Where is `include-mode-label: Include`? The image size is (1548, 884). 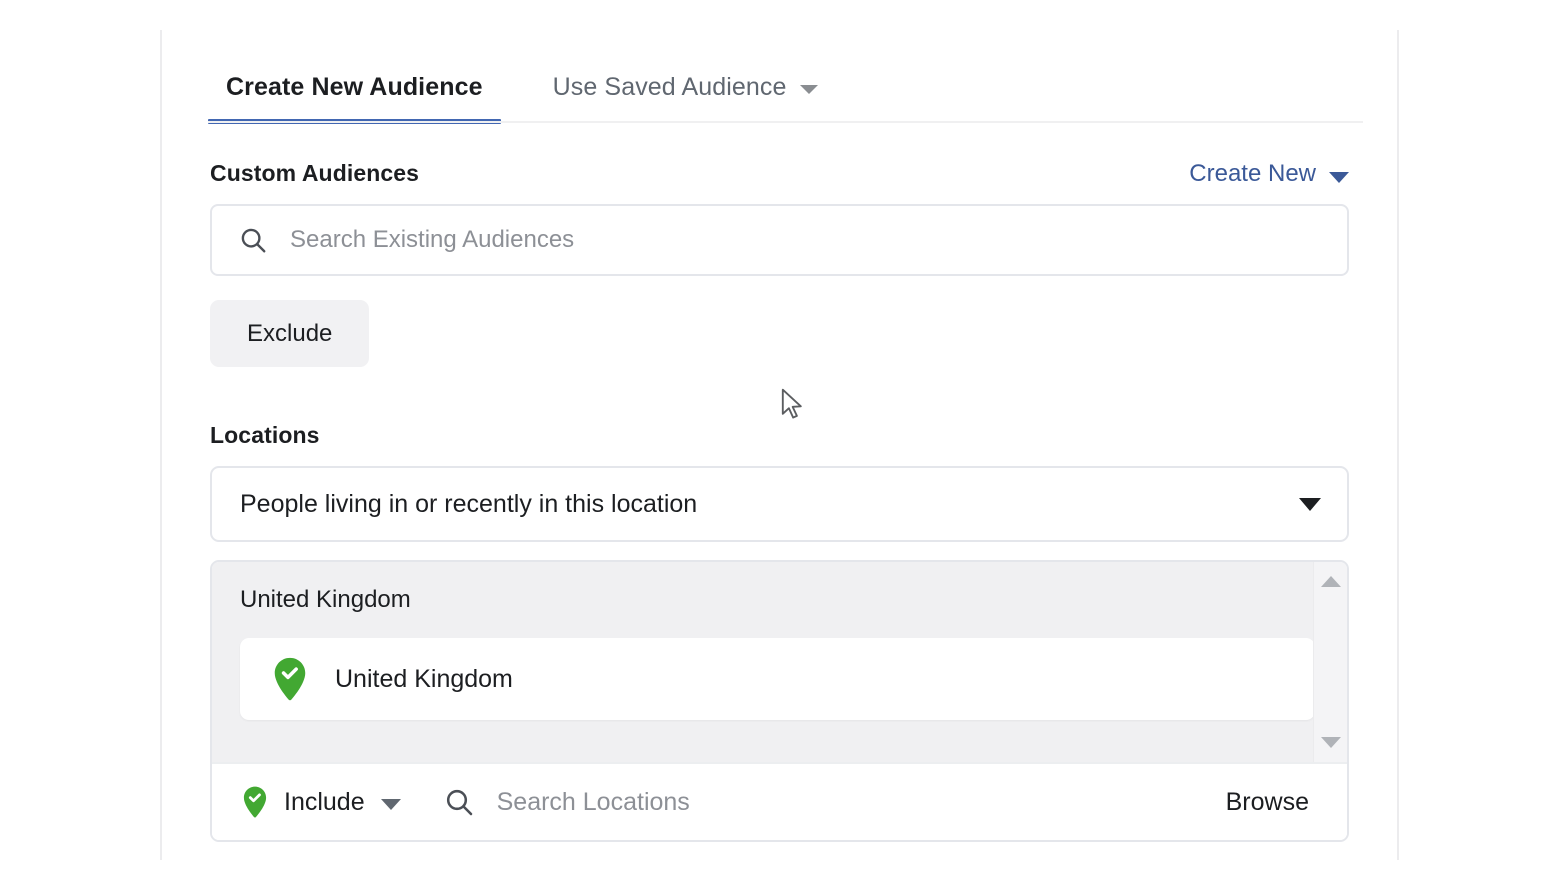 include-mode-label: Include is located at coordinates (324, 801).